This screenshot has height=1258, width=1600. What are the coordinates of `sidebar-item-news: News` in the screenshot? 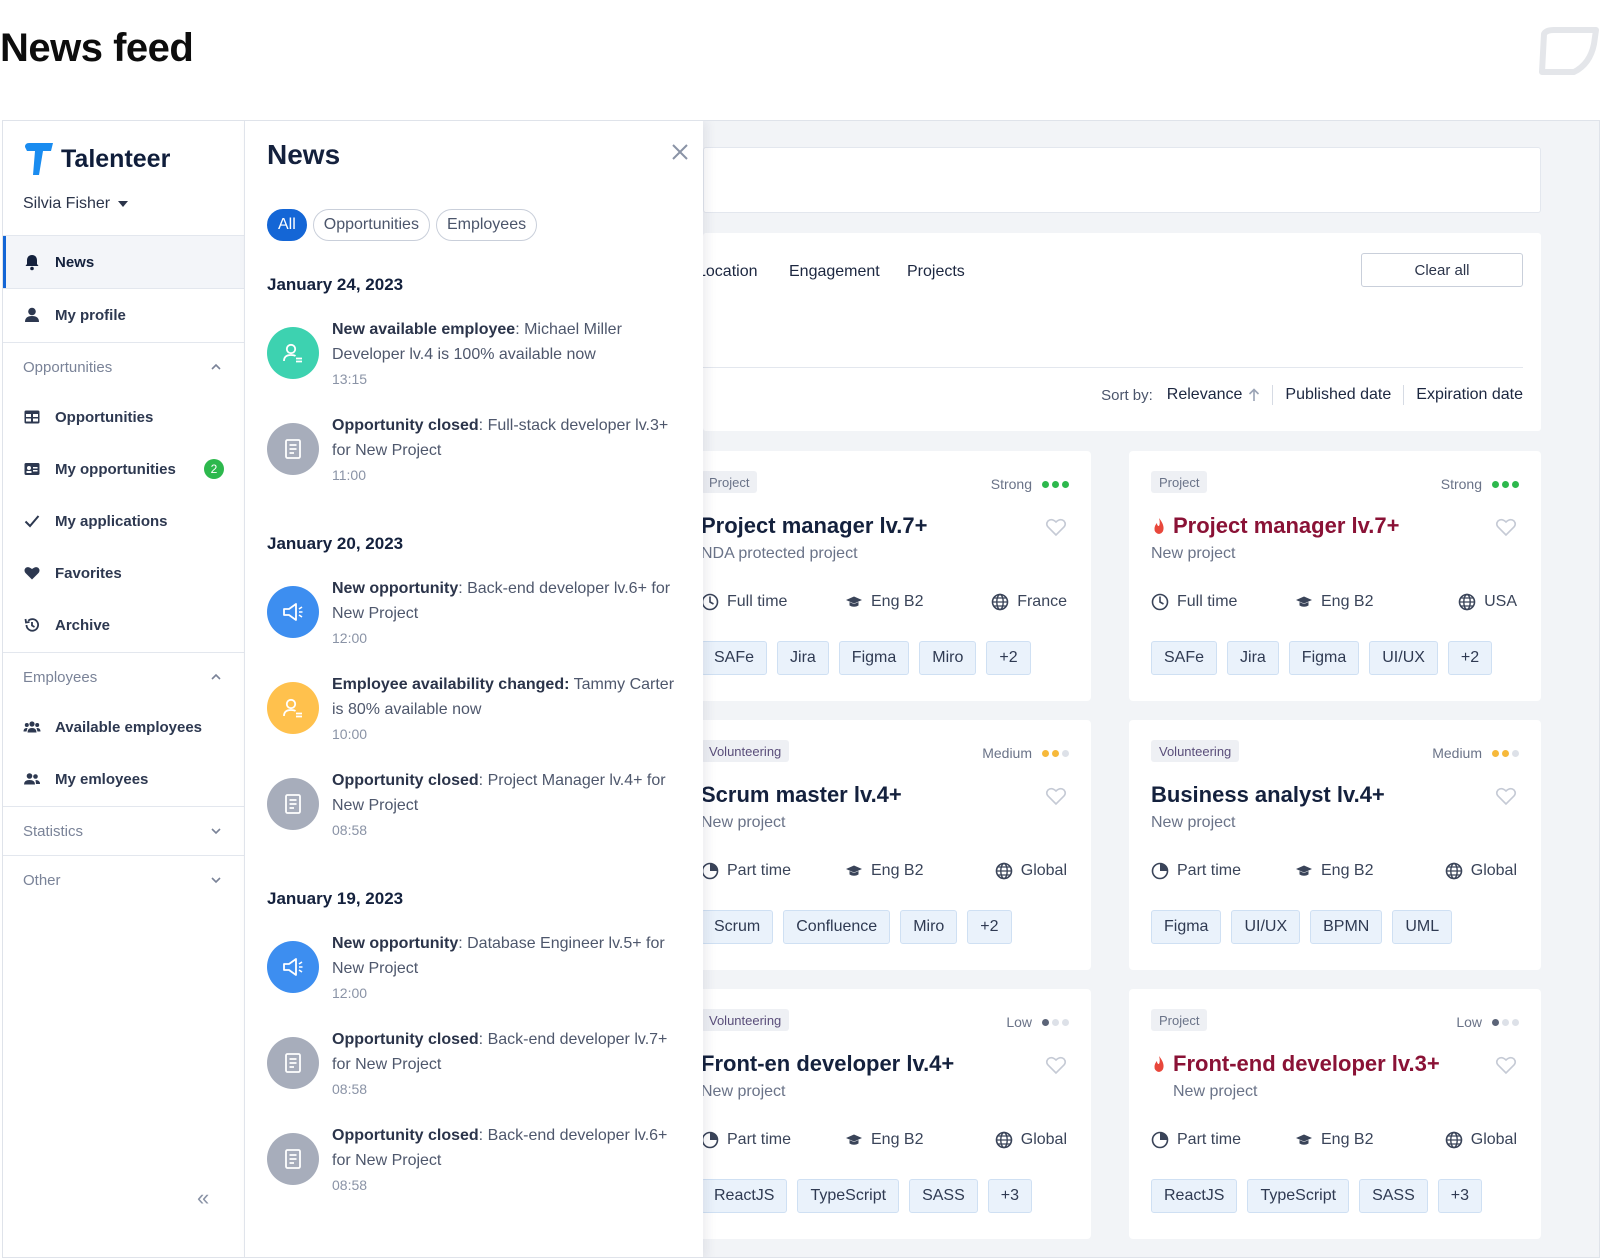 It's located at (123, 262).